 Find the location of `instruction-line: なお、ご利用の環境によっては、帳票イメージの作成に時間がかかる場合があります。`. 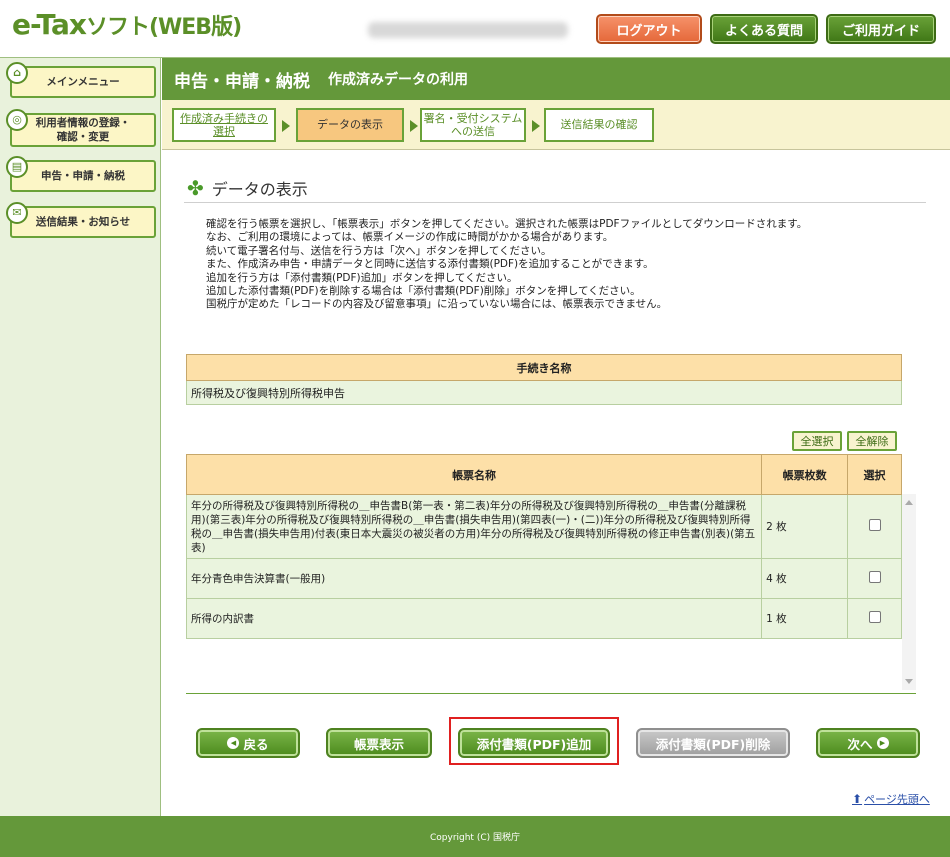

instruction-line: なお、ご利用の環境によっては、帳票イメージの作成に時間がかかる場合があります。 is located at coordinates (410, 237).